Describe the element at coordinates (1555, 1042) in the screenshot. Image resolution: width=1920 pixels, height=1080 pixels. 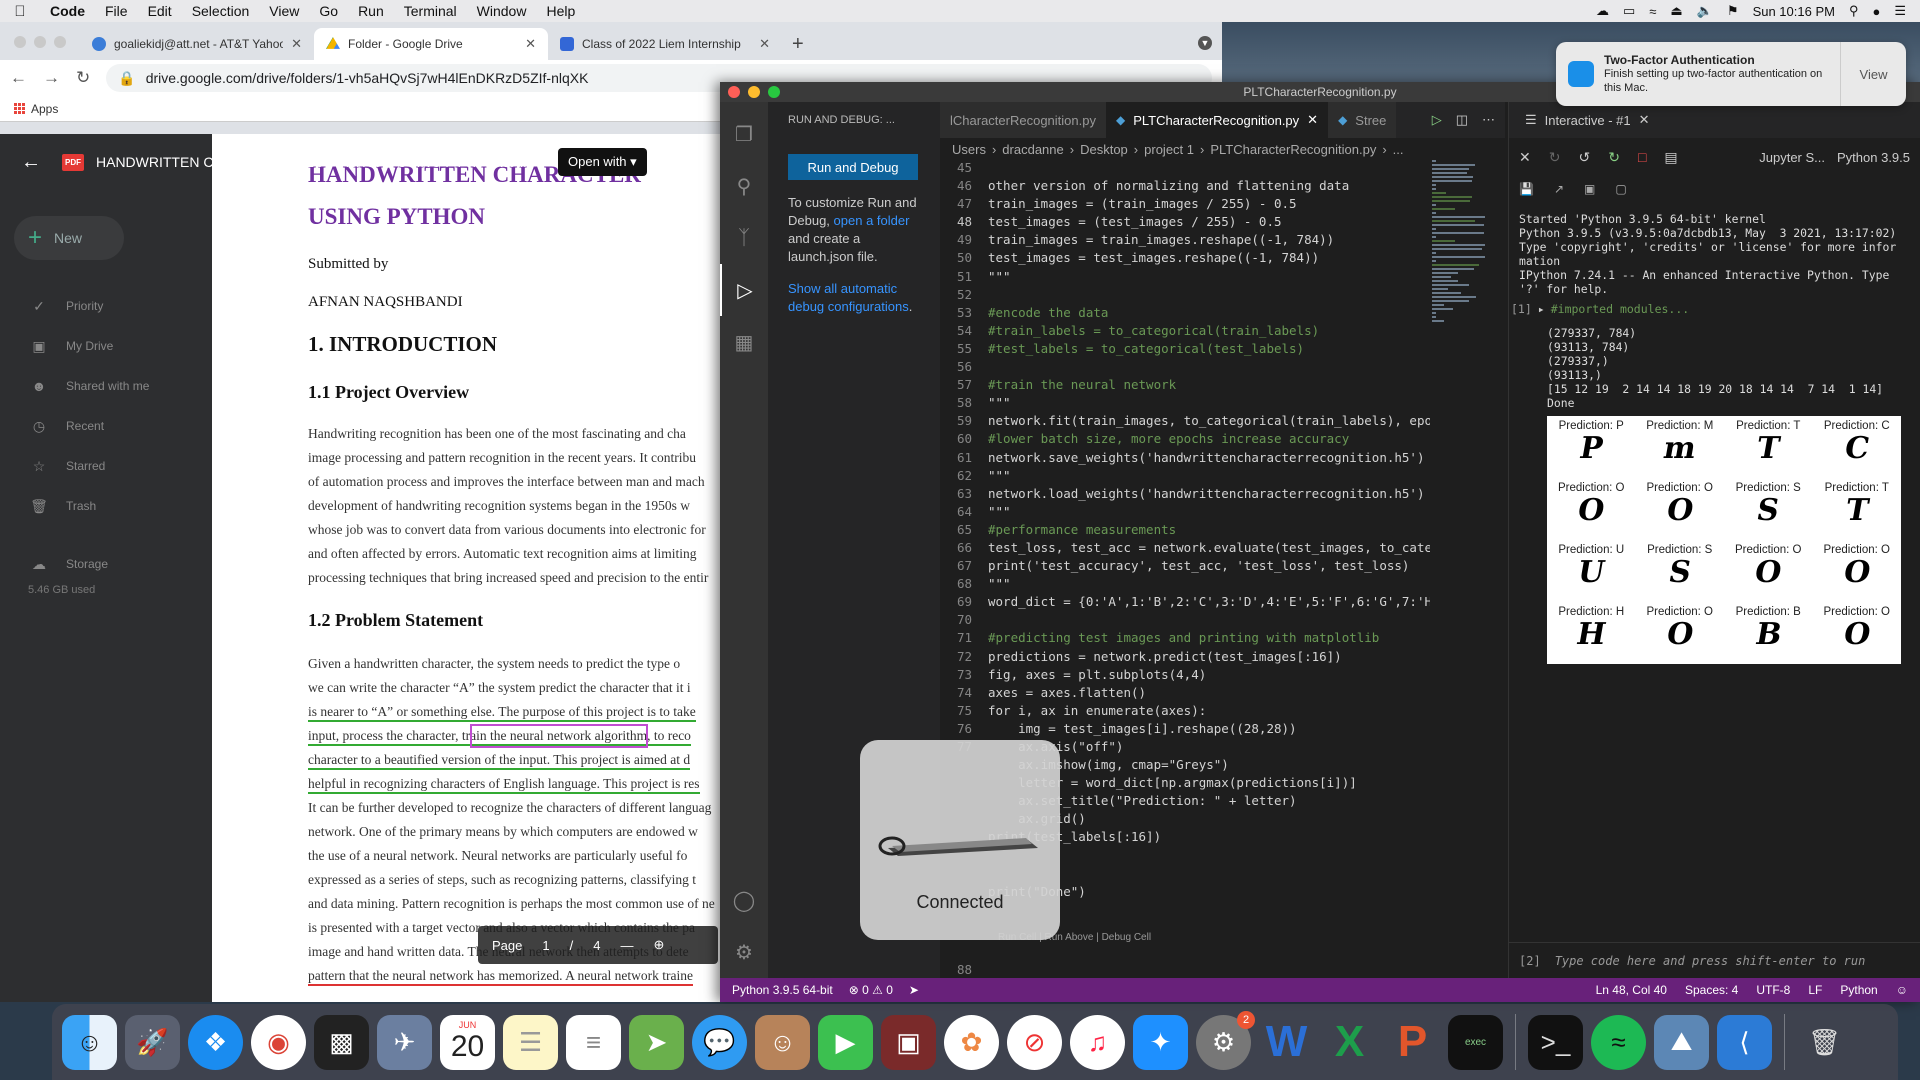
I see `terminal-icon: >_` at that location.